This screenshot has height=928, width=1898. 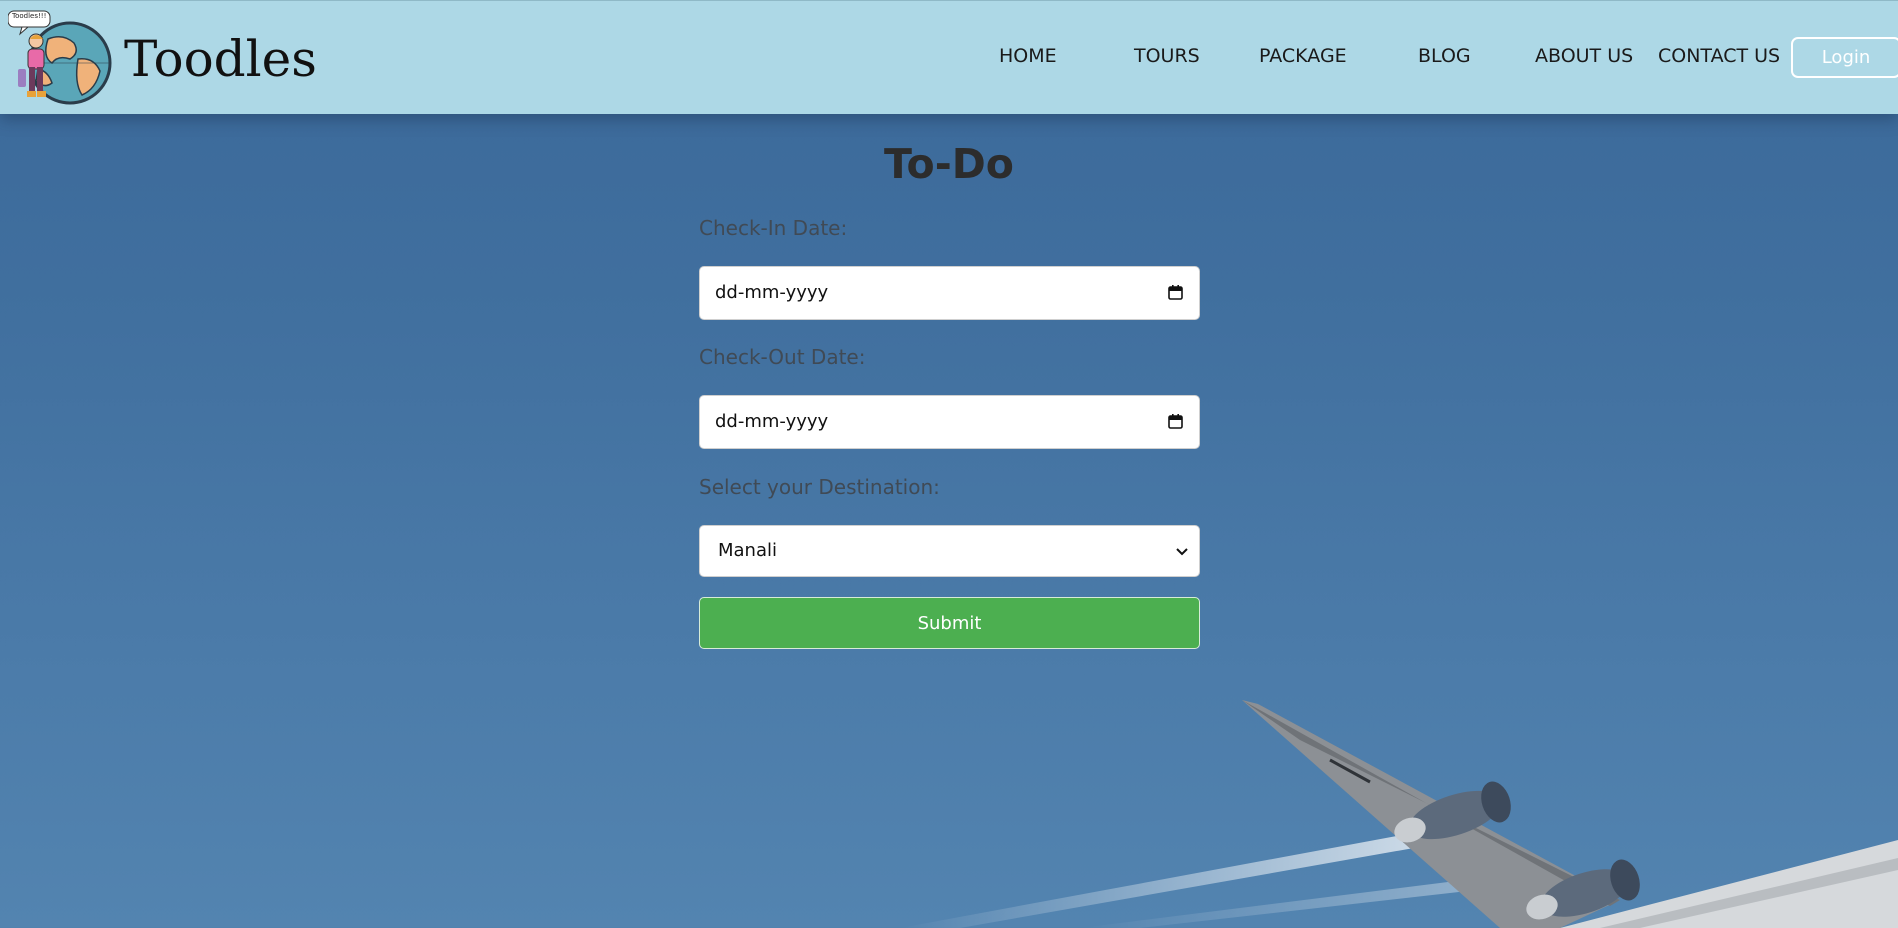 What do you see at coordinates (773, 228) in the screenshot?
I see `checkin-label: Check-In Date:` at bounding box center [773, 228].